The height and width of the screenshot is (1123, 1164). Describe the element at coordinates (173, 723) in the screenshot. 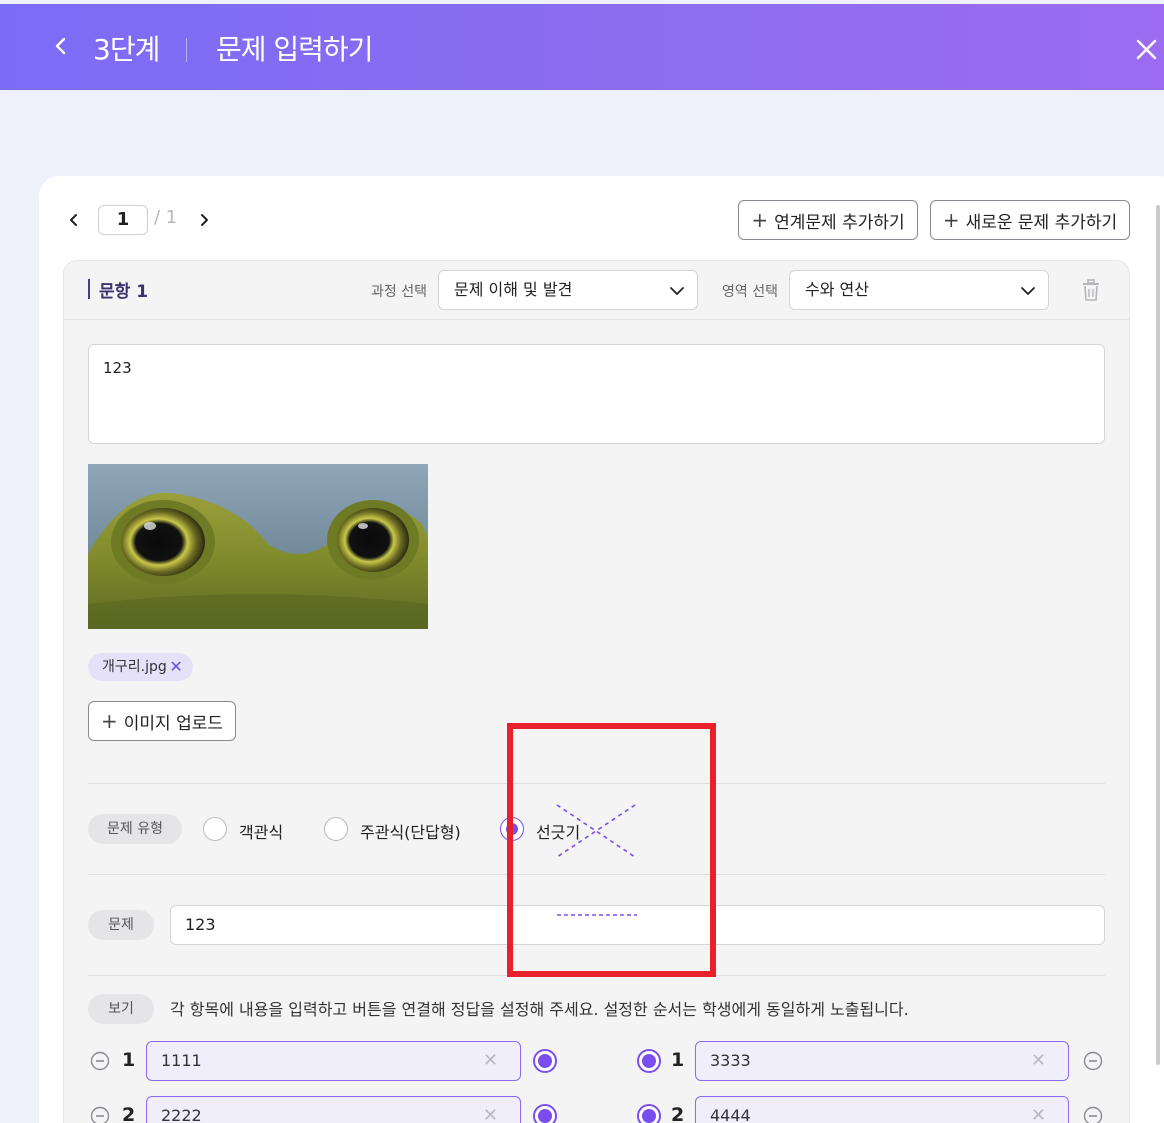

I see `image-upload-label: 이미지 업로드` at that location.